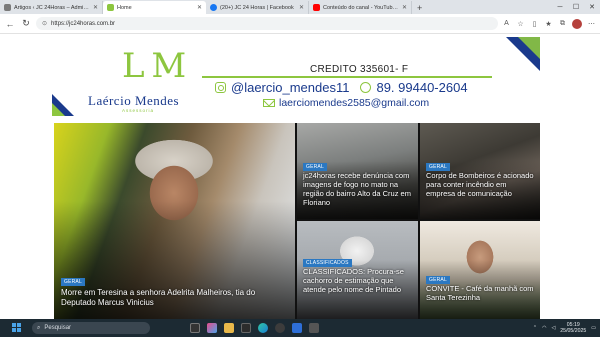 Image resolution: width=600 pixels, height=337 pixels. Describe the element at coordinates (212, 328) in the screenshot. I see `copilot-icon` at that location.